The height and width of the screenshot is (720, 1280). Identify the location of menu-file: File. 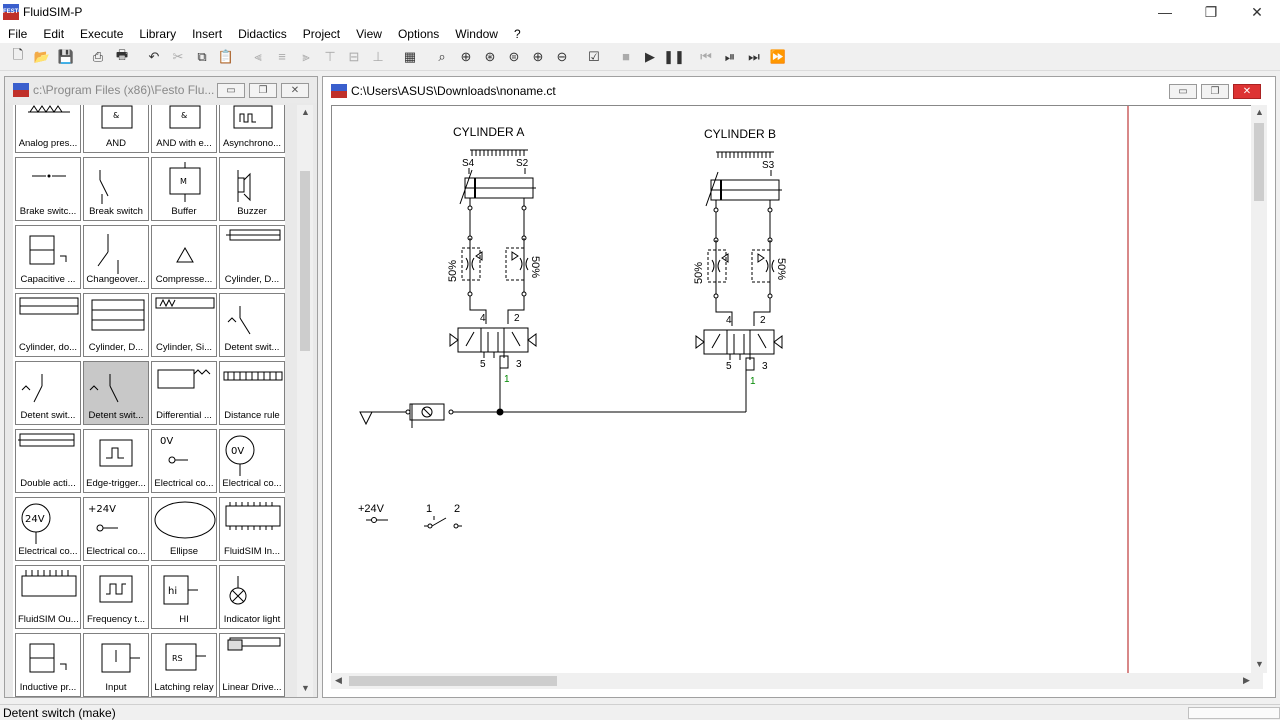
(17, 34).